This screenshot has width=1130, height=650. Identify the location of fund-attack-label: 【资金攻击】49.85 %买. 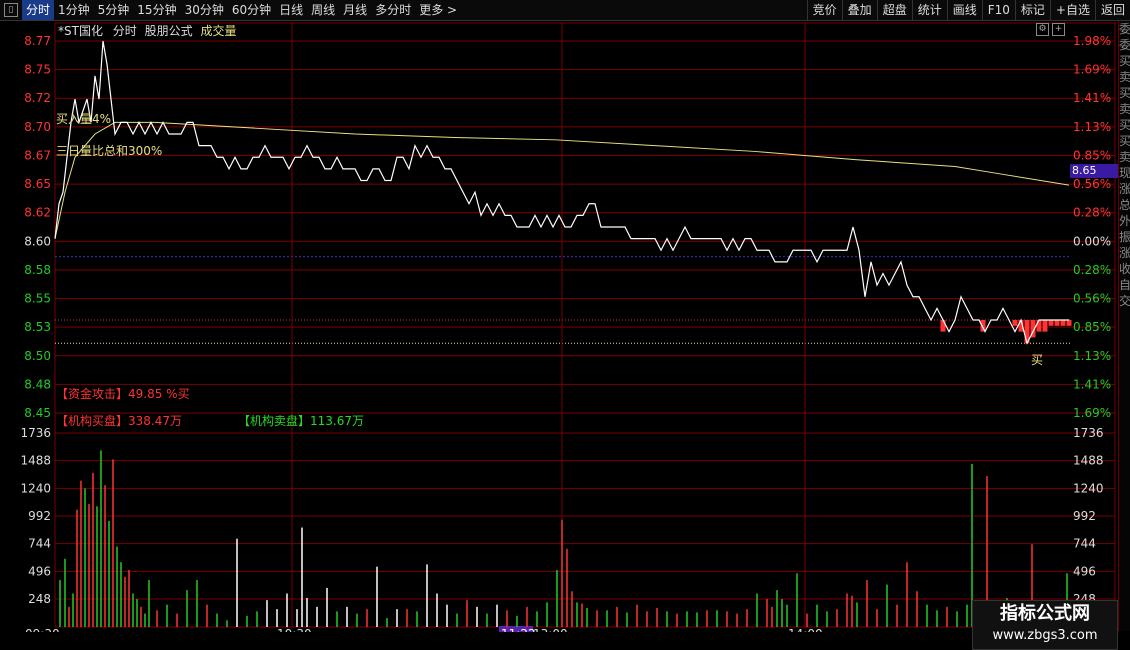
(123, 394).